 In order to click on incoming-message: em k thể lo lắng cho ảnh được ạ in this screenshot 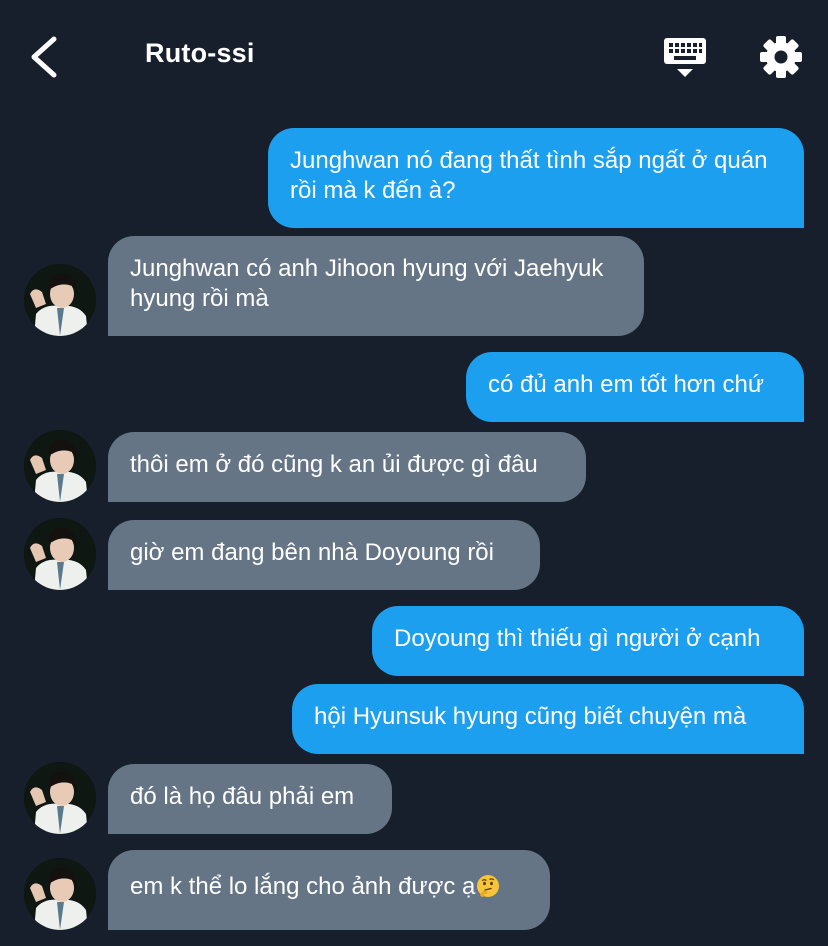, I will do `click(329, 890)`.